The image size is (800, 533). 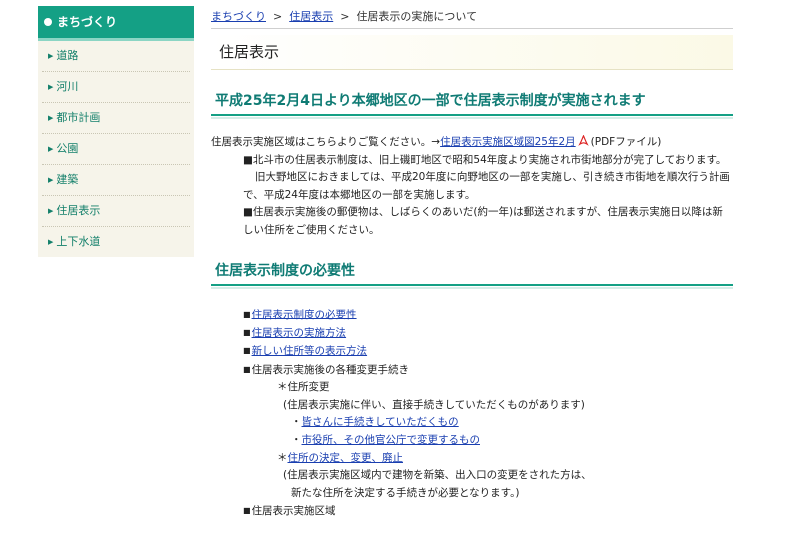 I want to click on list-item: ■住居表示実施区域, so click(x=289, y=511).